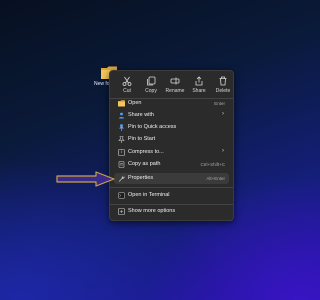  I want to click on menu-item-label: Properties, so click(141, 178).